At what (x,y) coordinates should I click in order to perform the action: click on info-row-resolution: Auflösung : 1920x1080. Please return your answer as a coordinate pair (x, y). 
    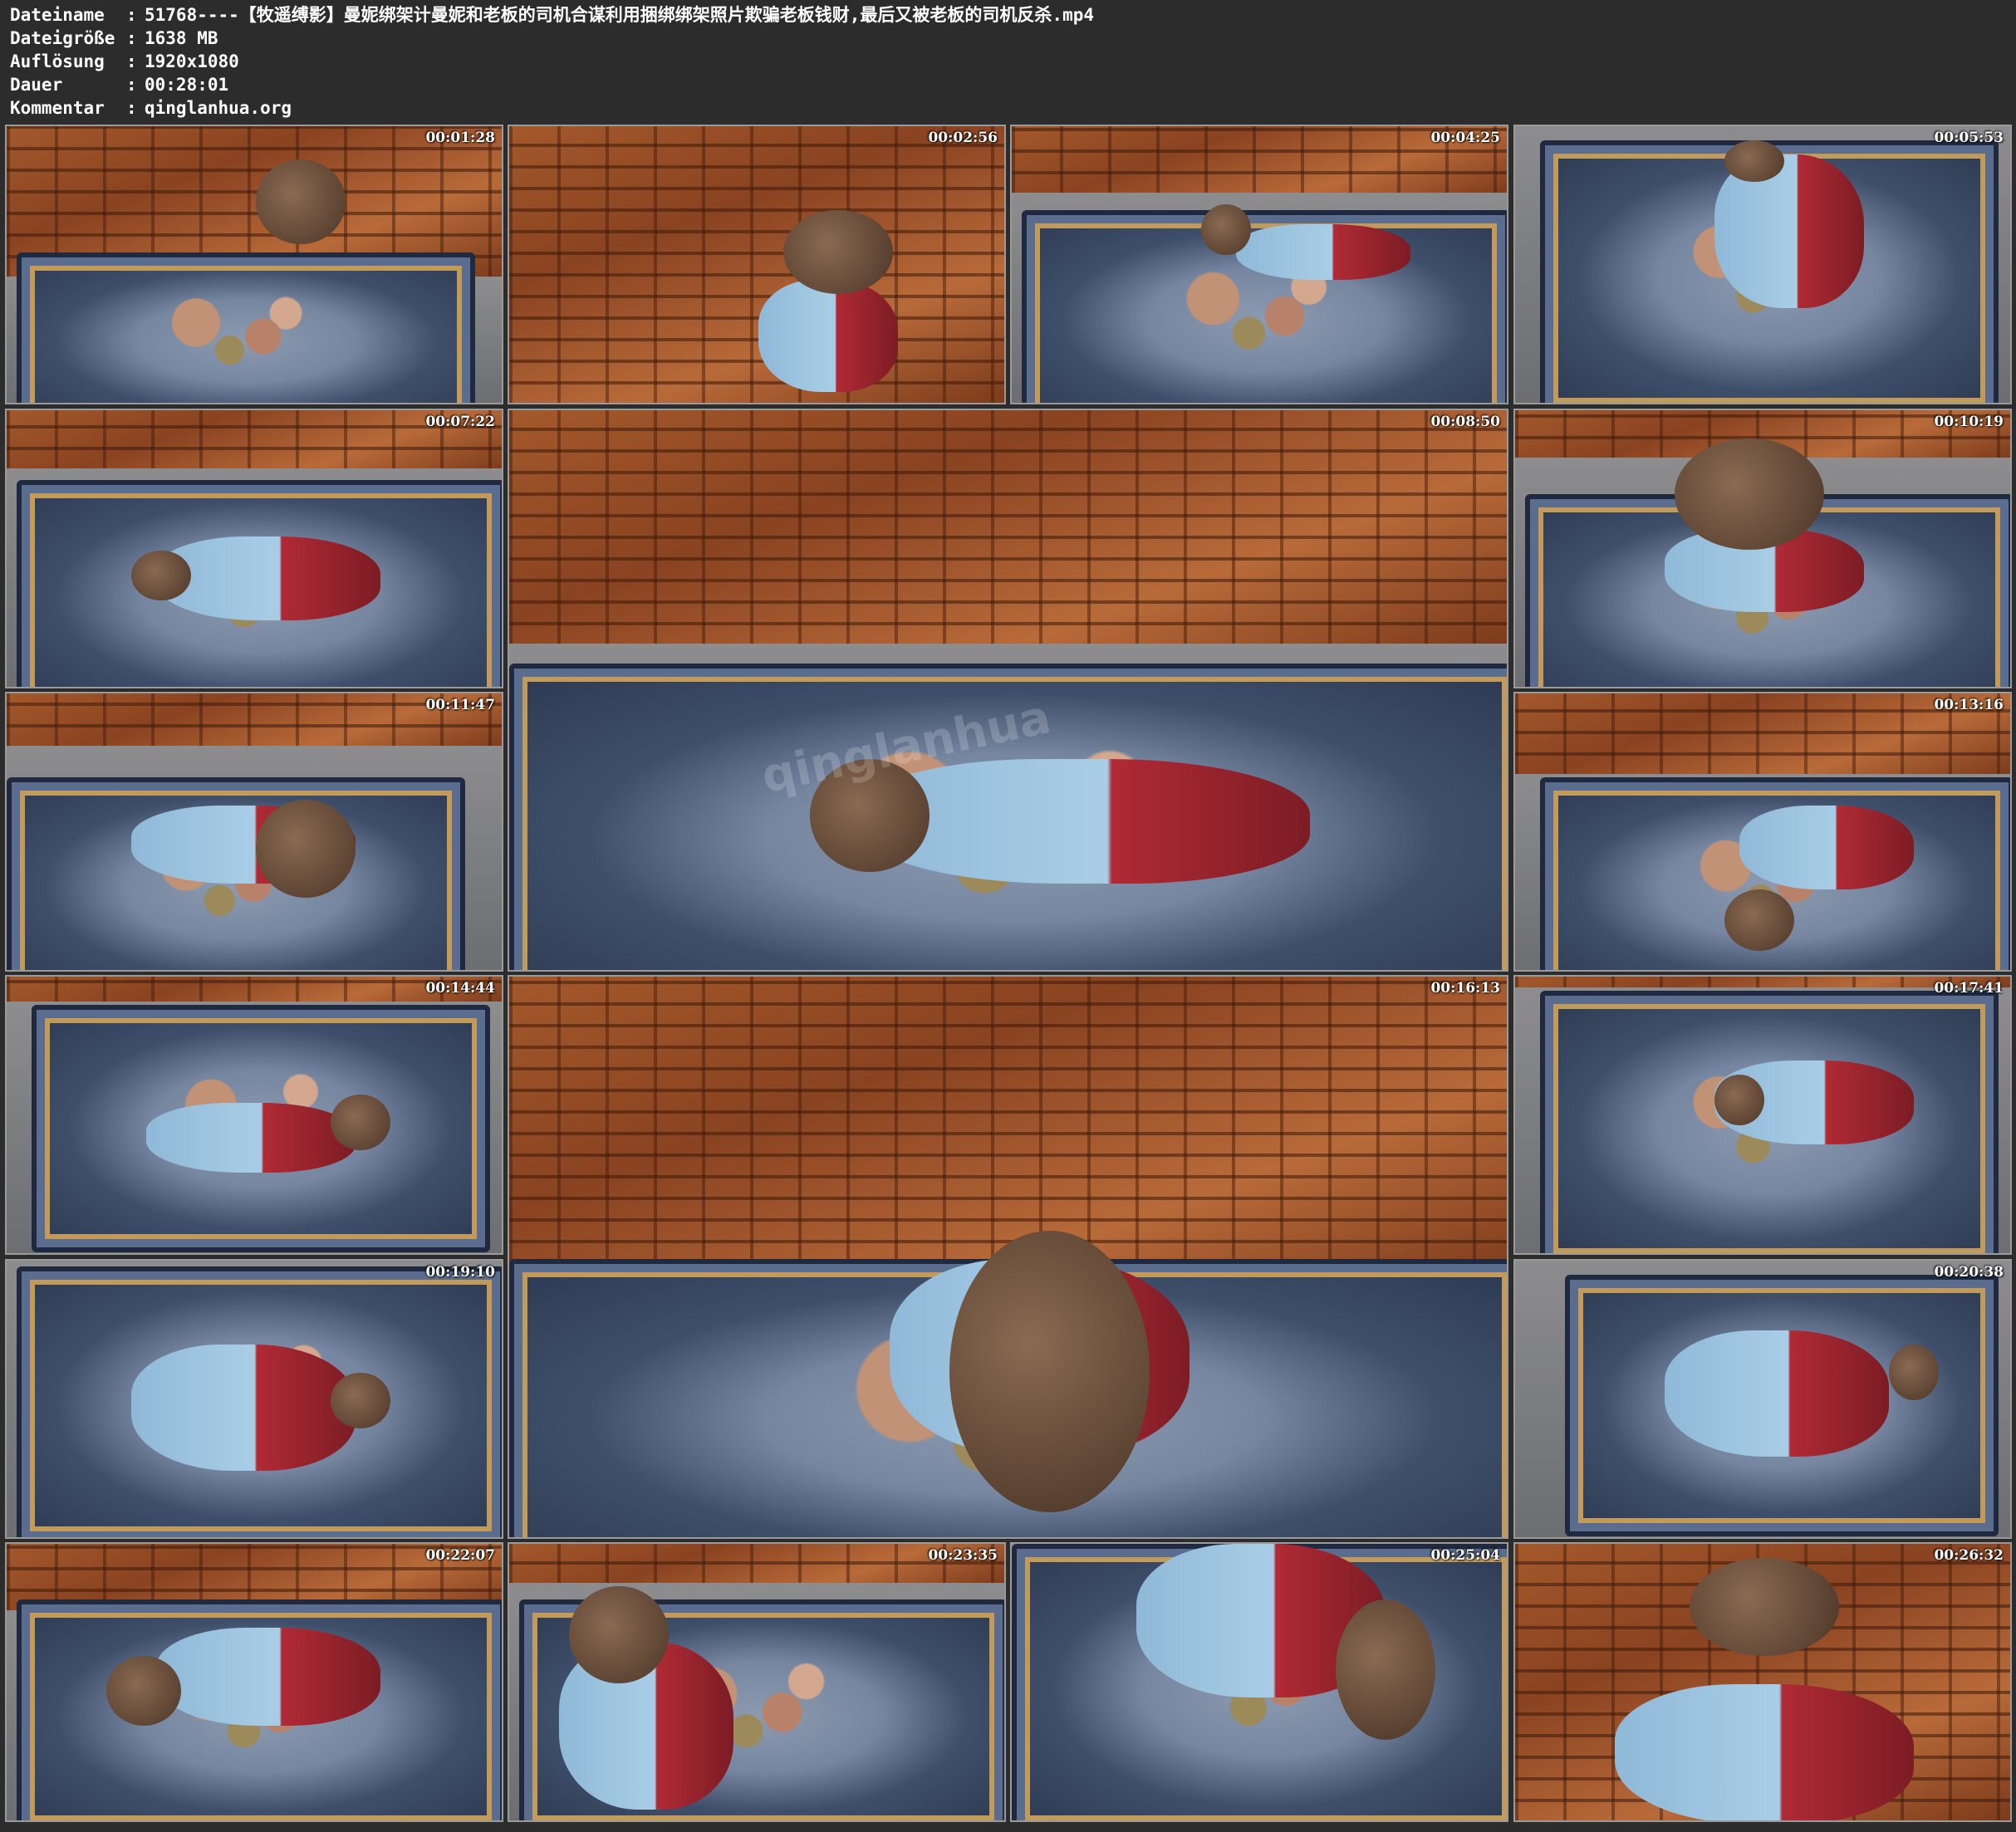
    Looking at the image, I should click on (1007, 62).